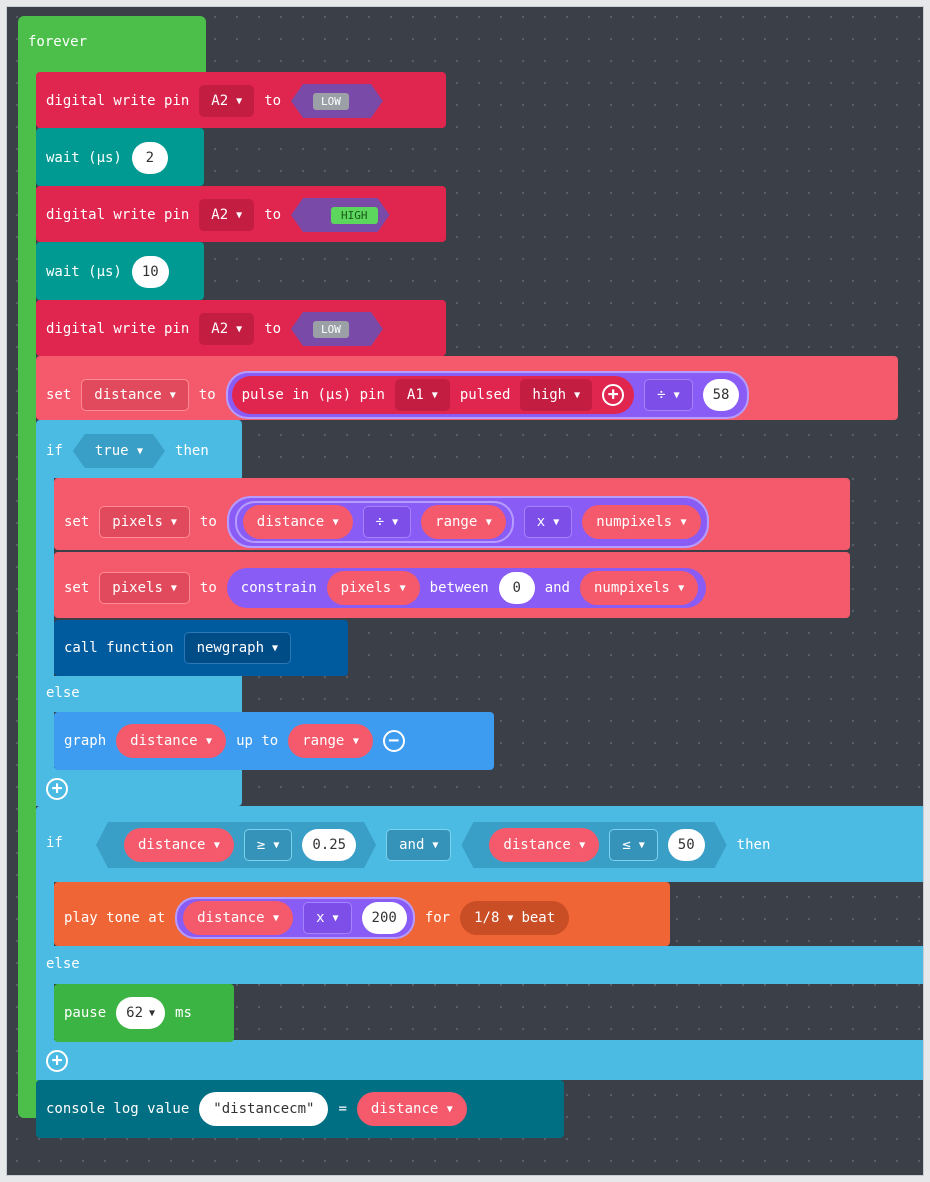 Image resolution: width=930 pixels, height=1182 pixels. What do you see at coordinates (354, 215) in the screenshot?
I see `high-value: HIGH` at bounding box center [354, 215].